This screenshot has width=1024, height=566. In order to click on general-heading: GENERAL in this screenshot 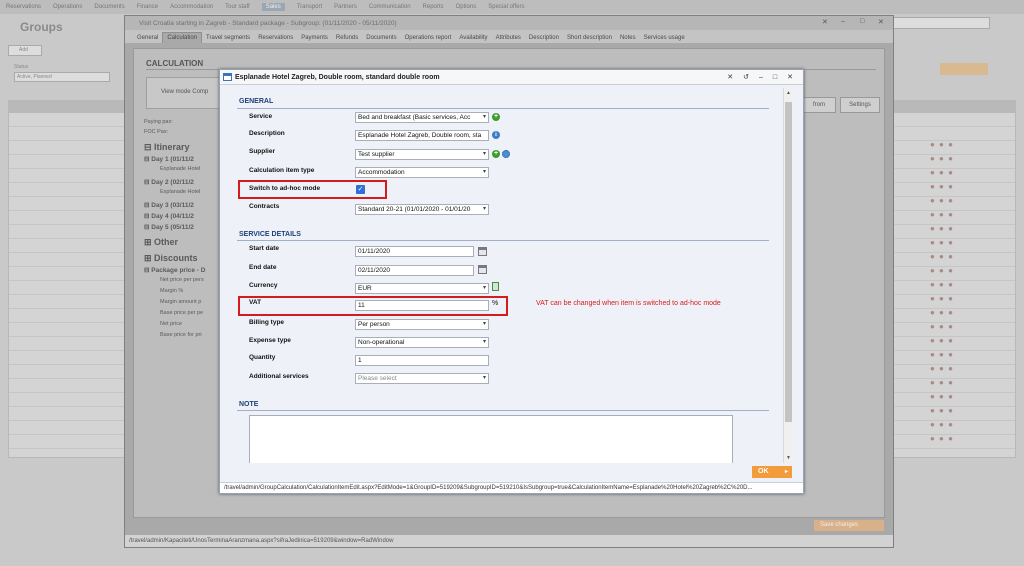, I will do `click(256, 101)`.